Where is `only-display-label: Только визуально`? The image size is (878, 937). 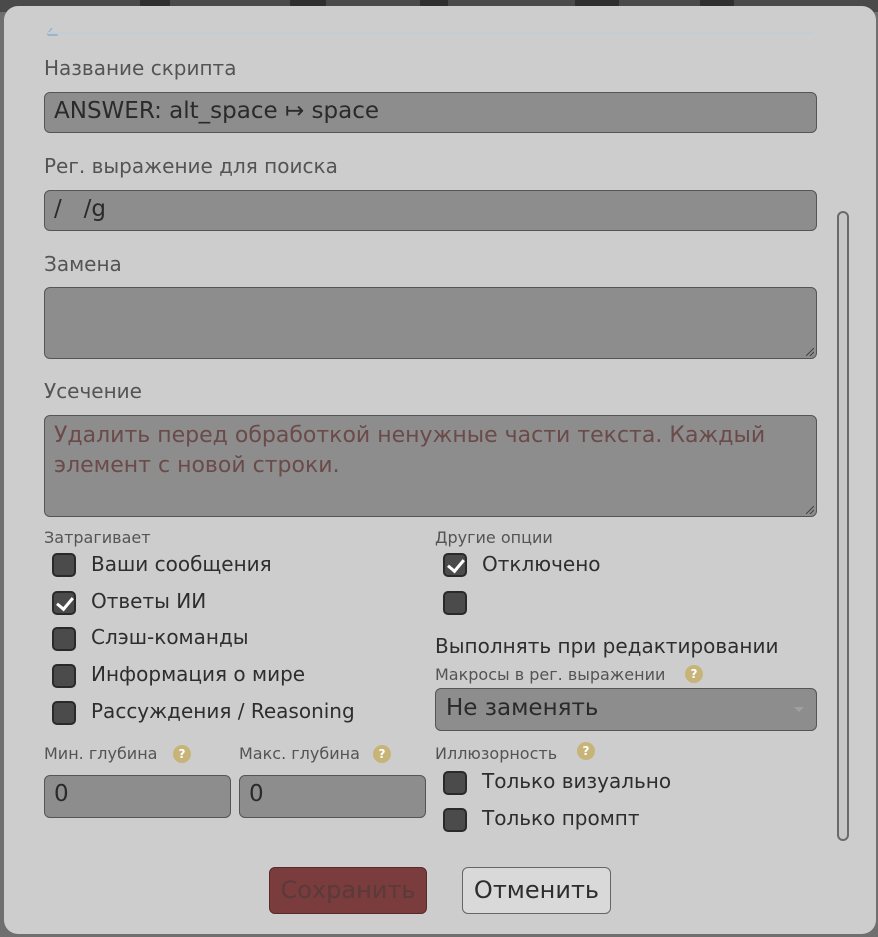
only-display-label: Только визуально is located at coordinates (577, 781).